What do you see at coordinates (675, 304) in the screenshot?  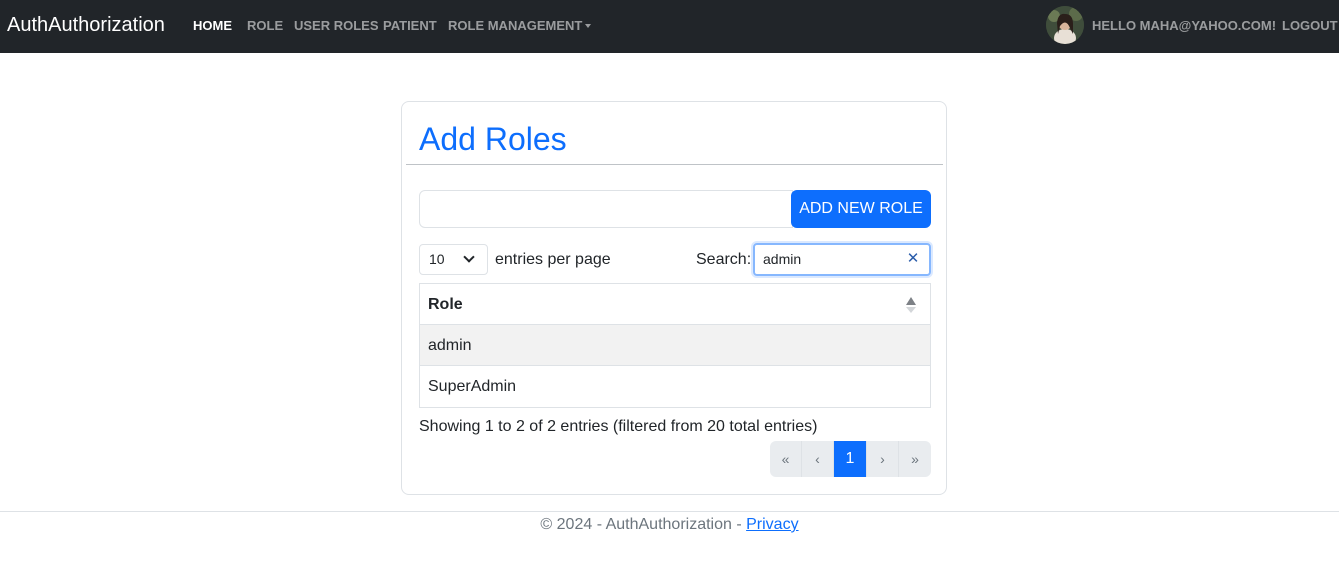 I see `table-header-role: Role` at bounding box center [675, 304].